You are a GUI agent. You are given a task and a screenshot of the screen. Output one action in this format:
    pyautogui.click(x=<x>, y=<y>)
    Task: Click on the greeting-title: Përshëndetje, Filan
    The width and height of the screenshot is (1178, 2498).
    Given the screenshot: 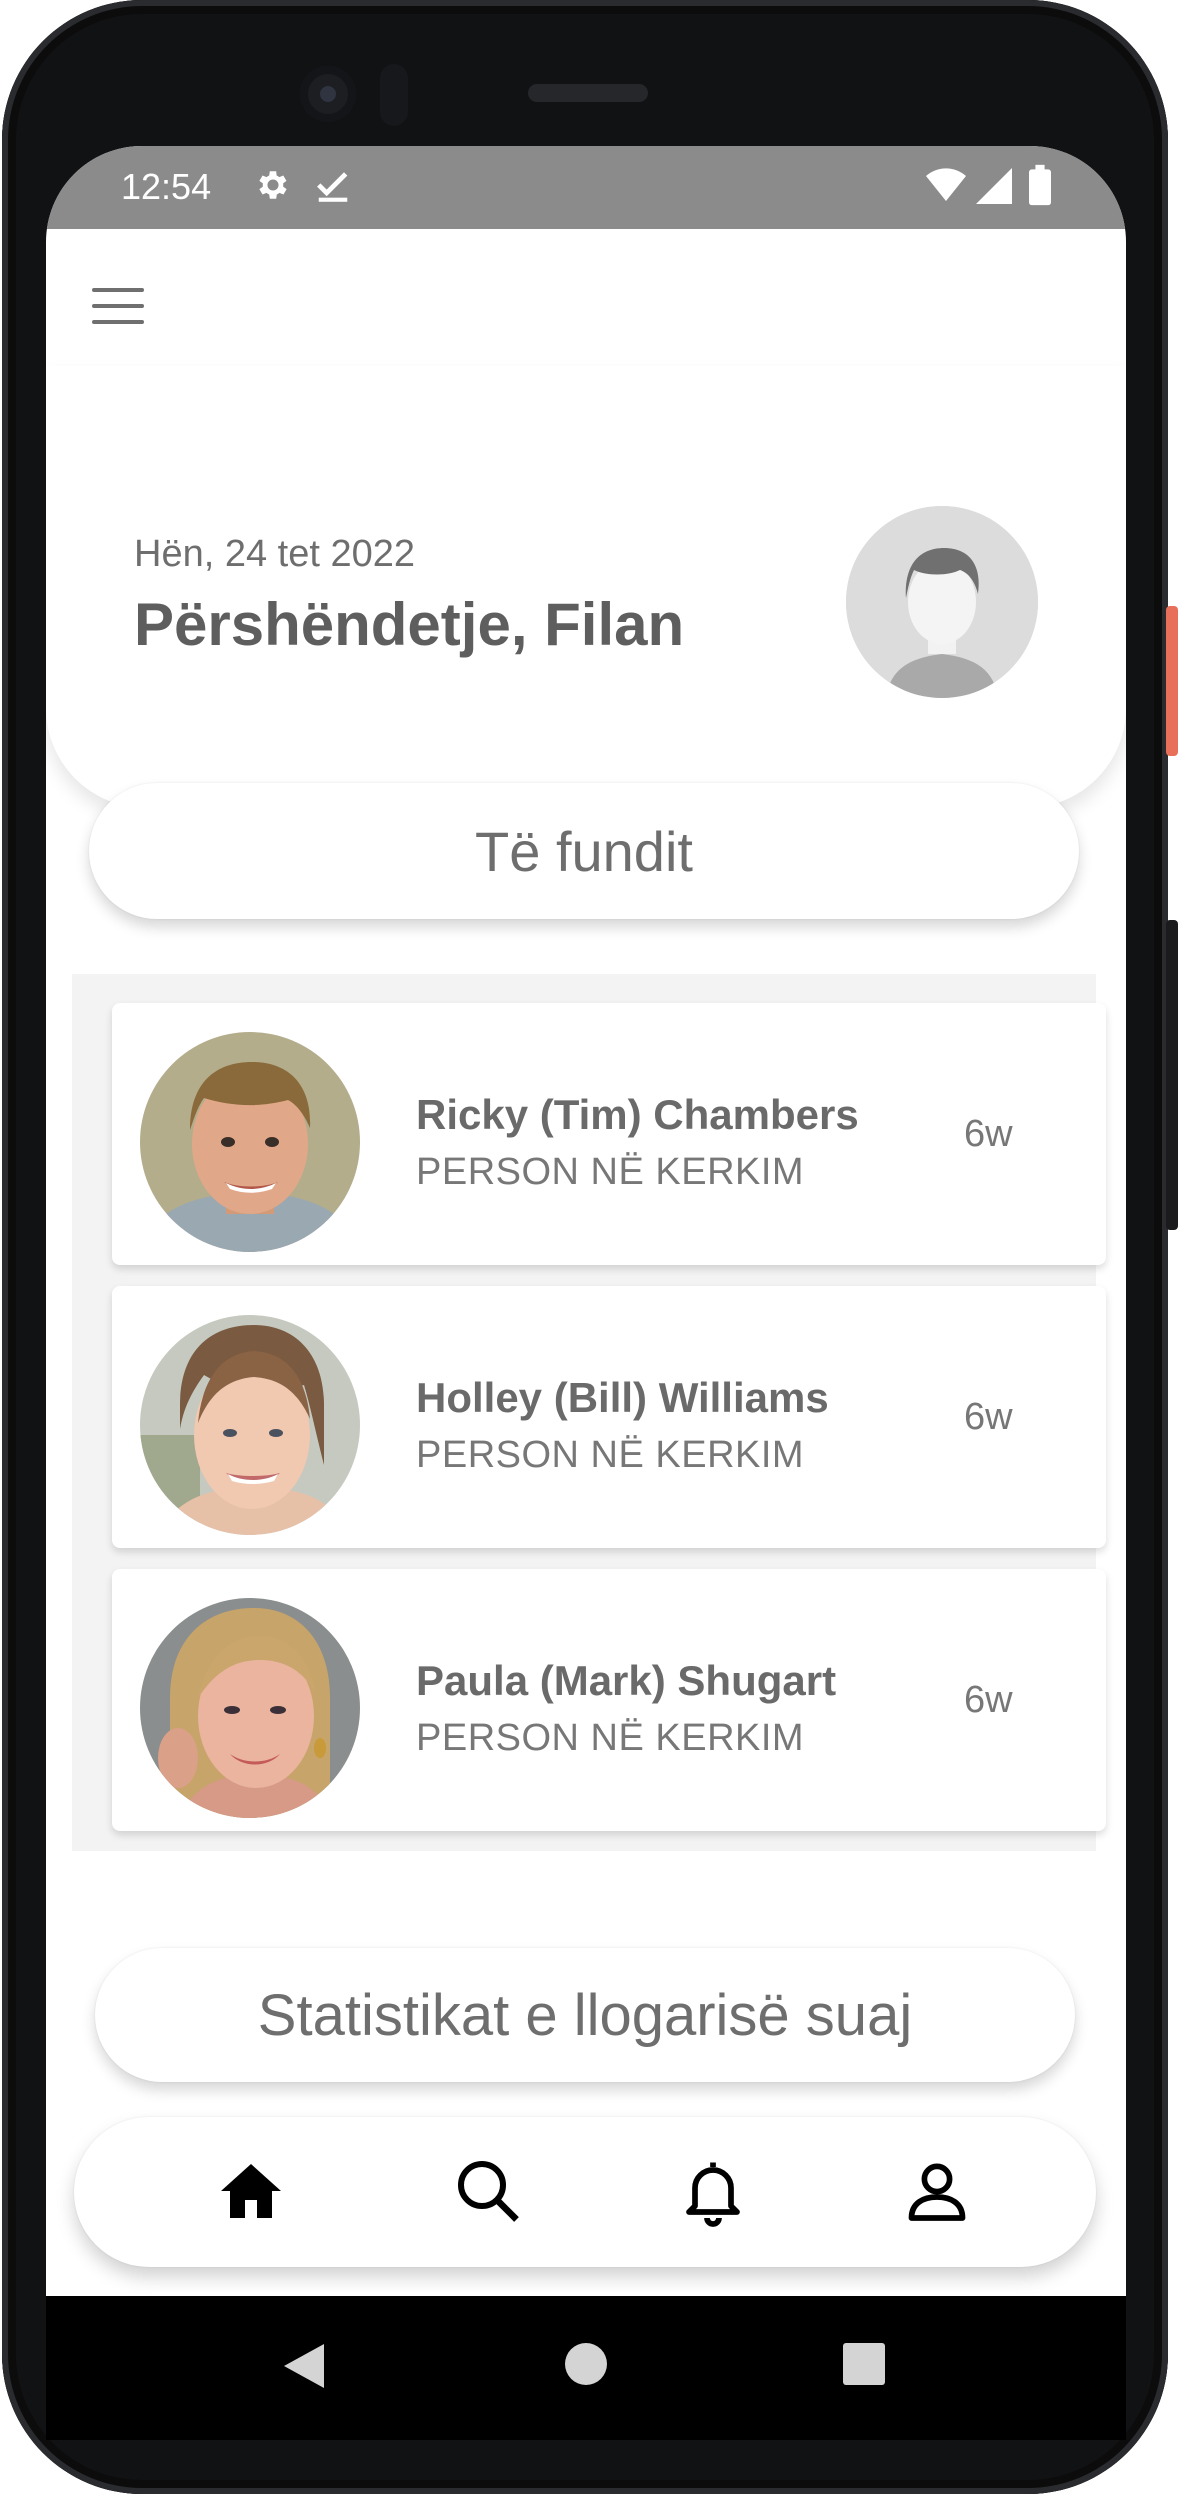 What is the action you would take?
    pyautogui.click(x=409, y=624)
    